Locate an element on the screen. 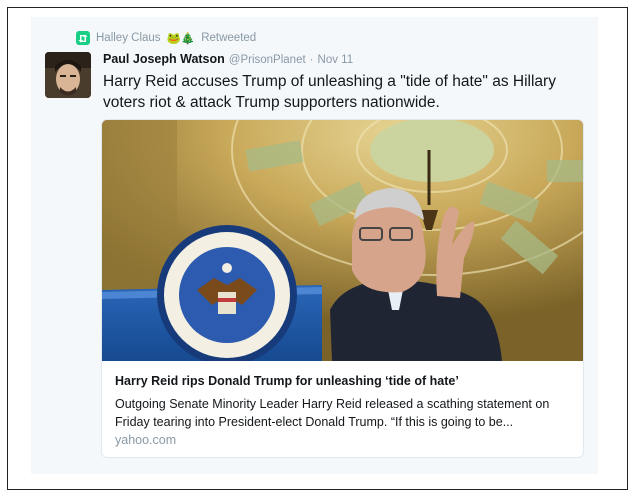 This screenshot has width=639, height=499. retweeted-label: Retweeted is located at coordinates (229, 38).